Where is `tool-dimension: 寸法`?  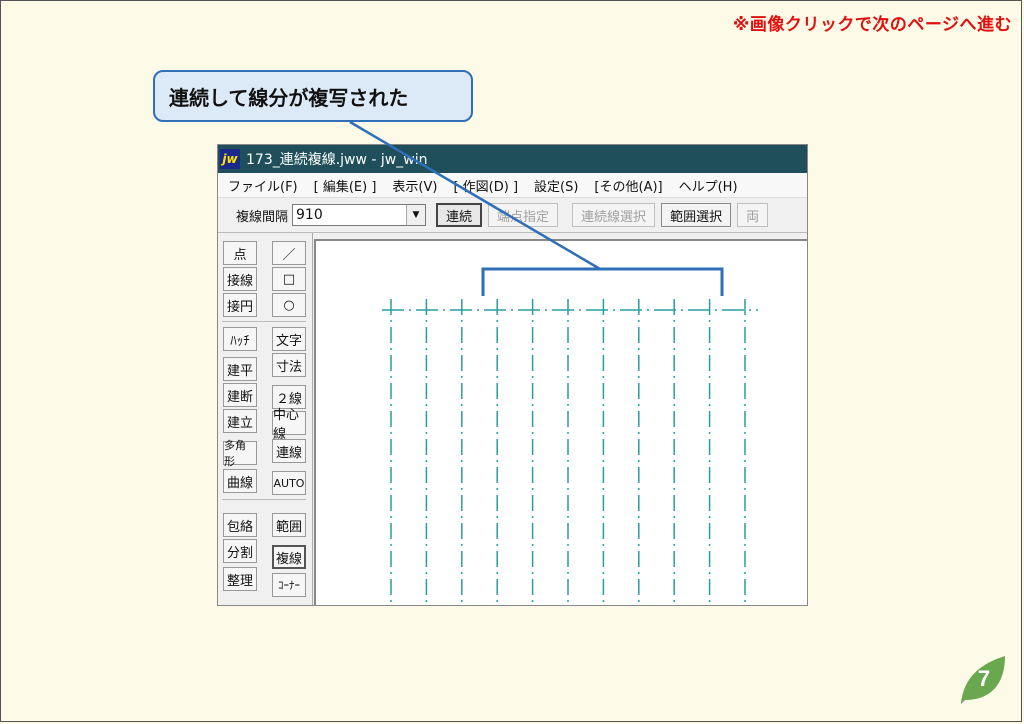 tool-dimension: 寸法 is located at coordinates (289, 365).